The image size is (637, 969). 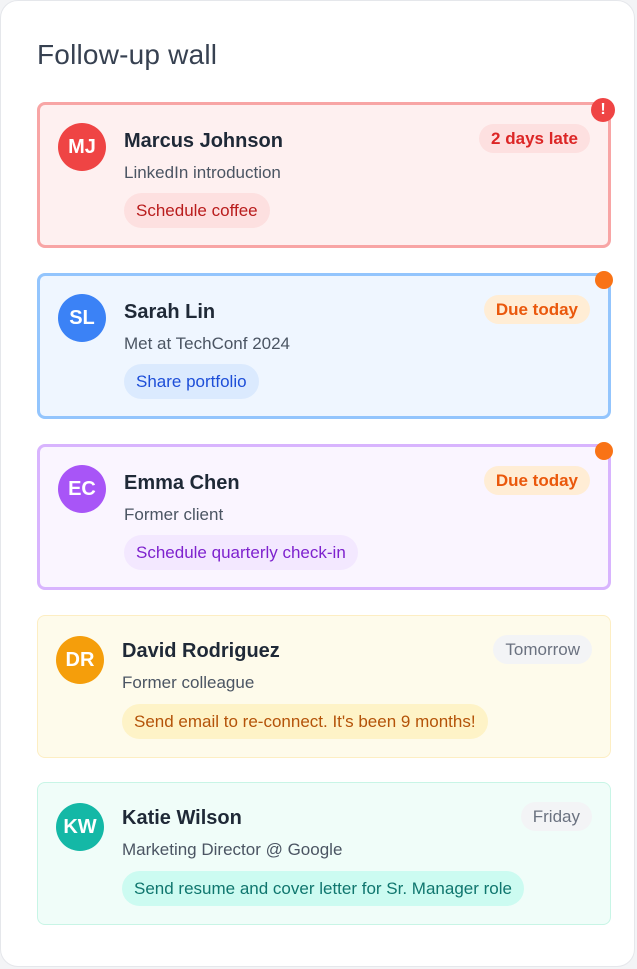 What do you see at coordinates (80, 660) in the screenshot?
I see `avatar: DR` at bounding box center [80, 660].